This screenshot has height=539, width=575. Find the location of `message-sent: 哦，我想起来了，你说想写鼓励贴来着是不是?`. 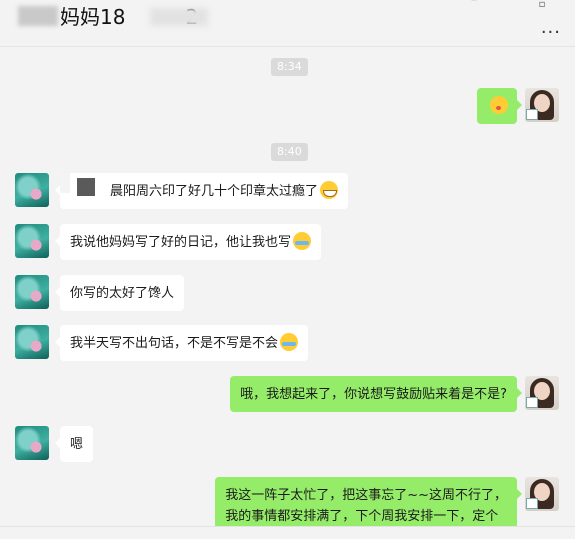

message-sent: 哦，我想起来了，你说想写鼓励贴来着是不是? is located at coordinates (376, 394).